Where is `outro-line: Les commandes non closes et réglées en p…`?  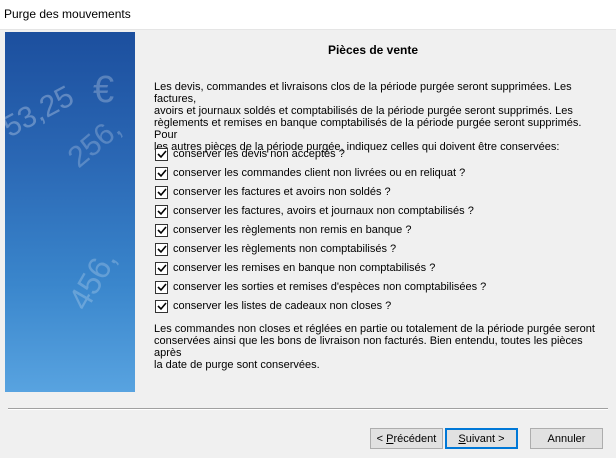 outro-line: Les commandes non closes et réglées en p… is located at coordinates (374, 329).